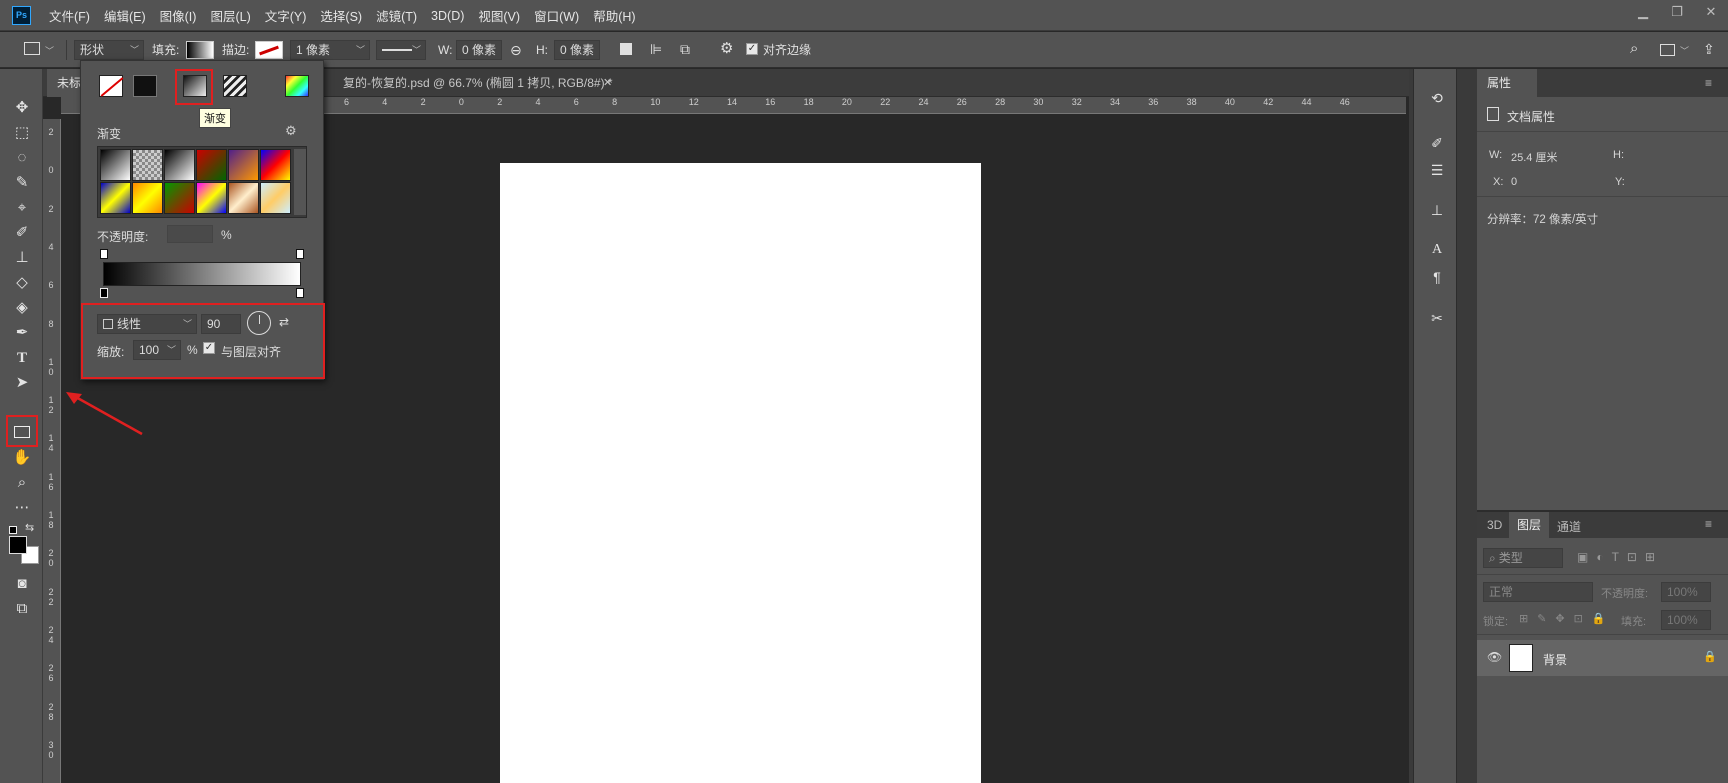 Image resolution: width=1728 pixels, height=783 pixels. Describe the element at coordinates (22, 483) in the screenshot. I see `zoom-tool-icon: ⌕` at that location.